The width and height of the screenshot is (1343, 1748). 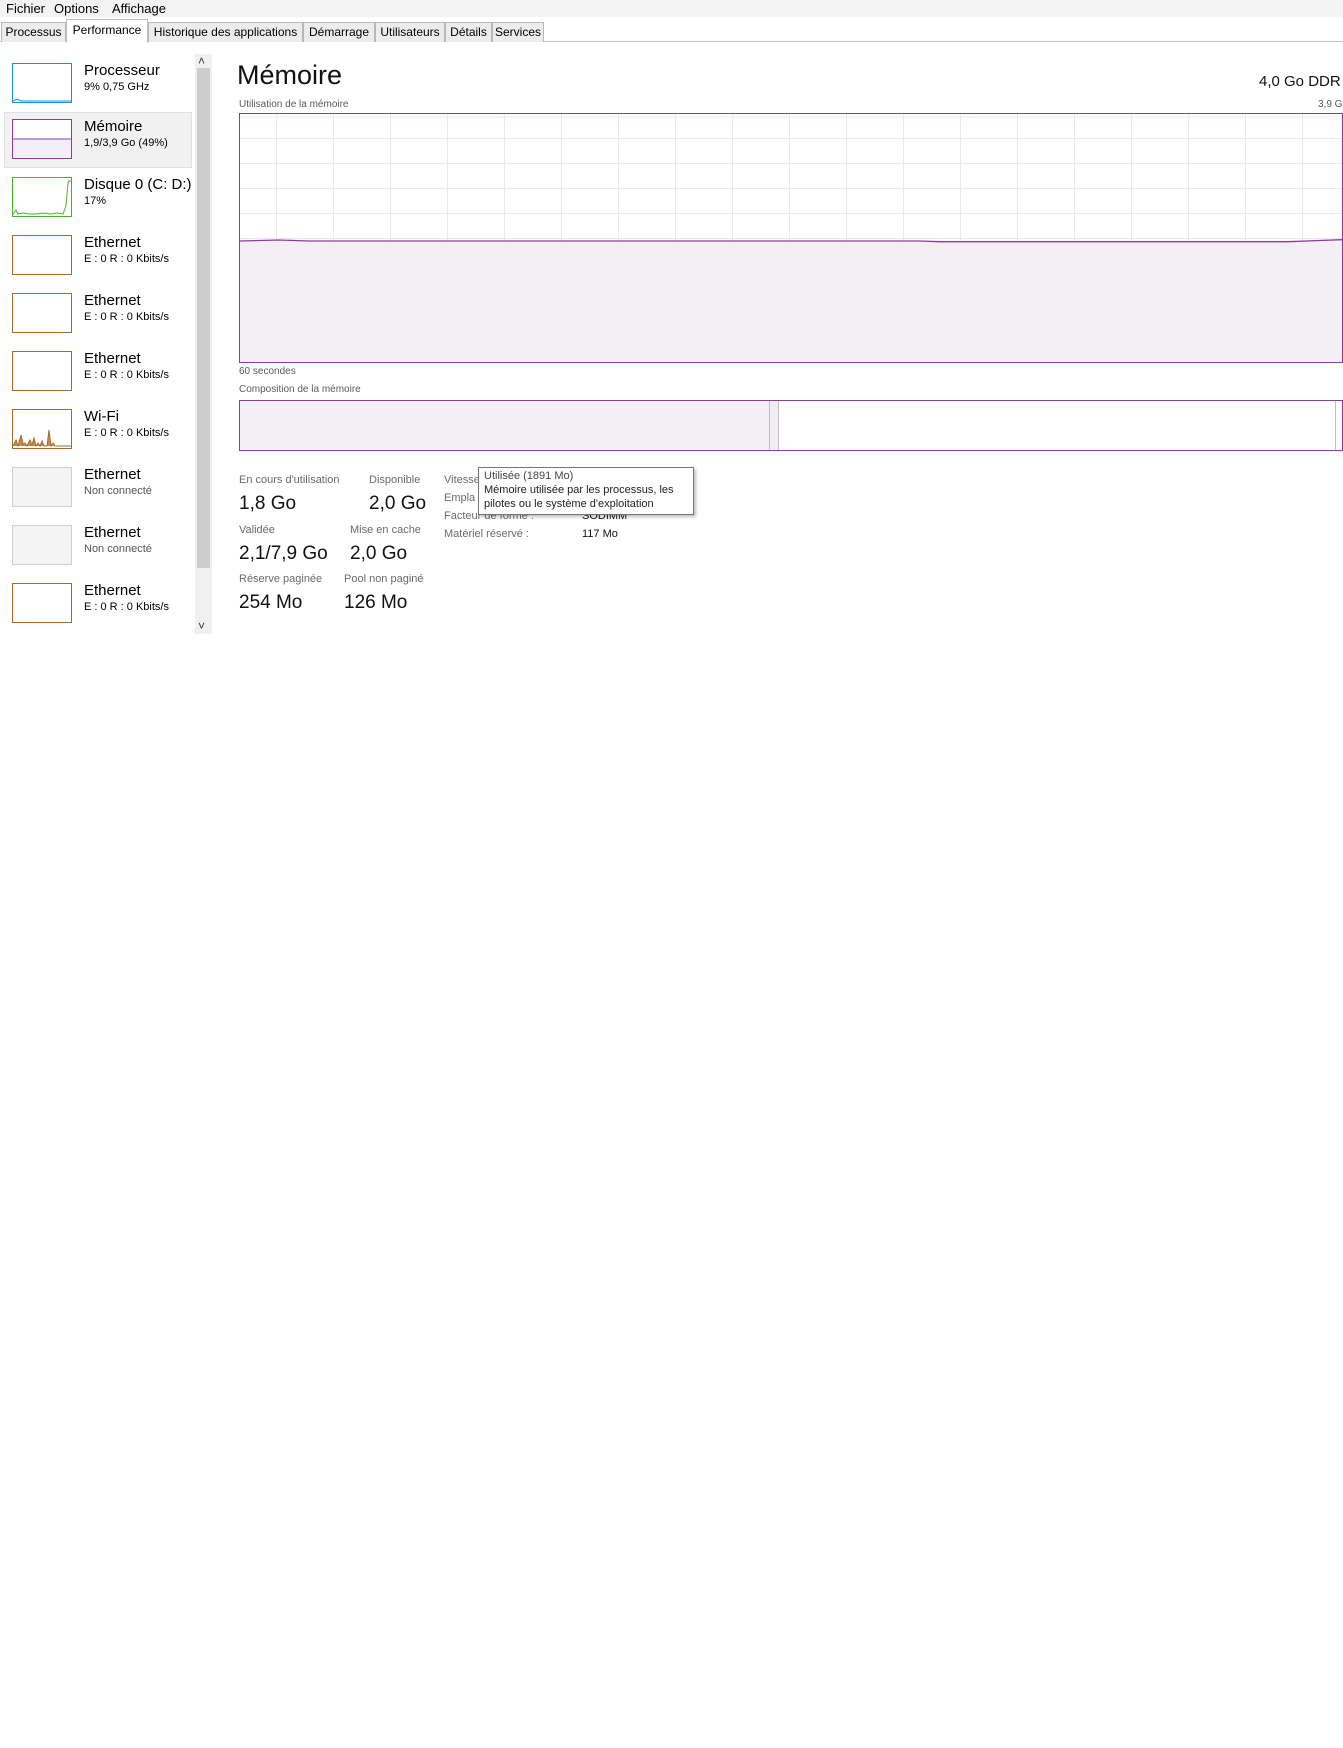 I want to click on sidebar-item-label: Wi-Fi, so click(x=101, y=416).